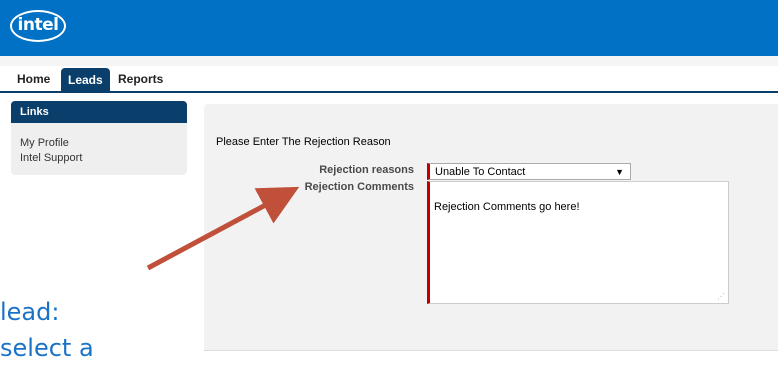 This screenshot has height=368, width=778. I want to click on annotation-text-line1: lead:, so click(30, 312).